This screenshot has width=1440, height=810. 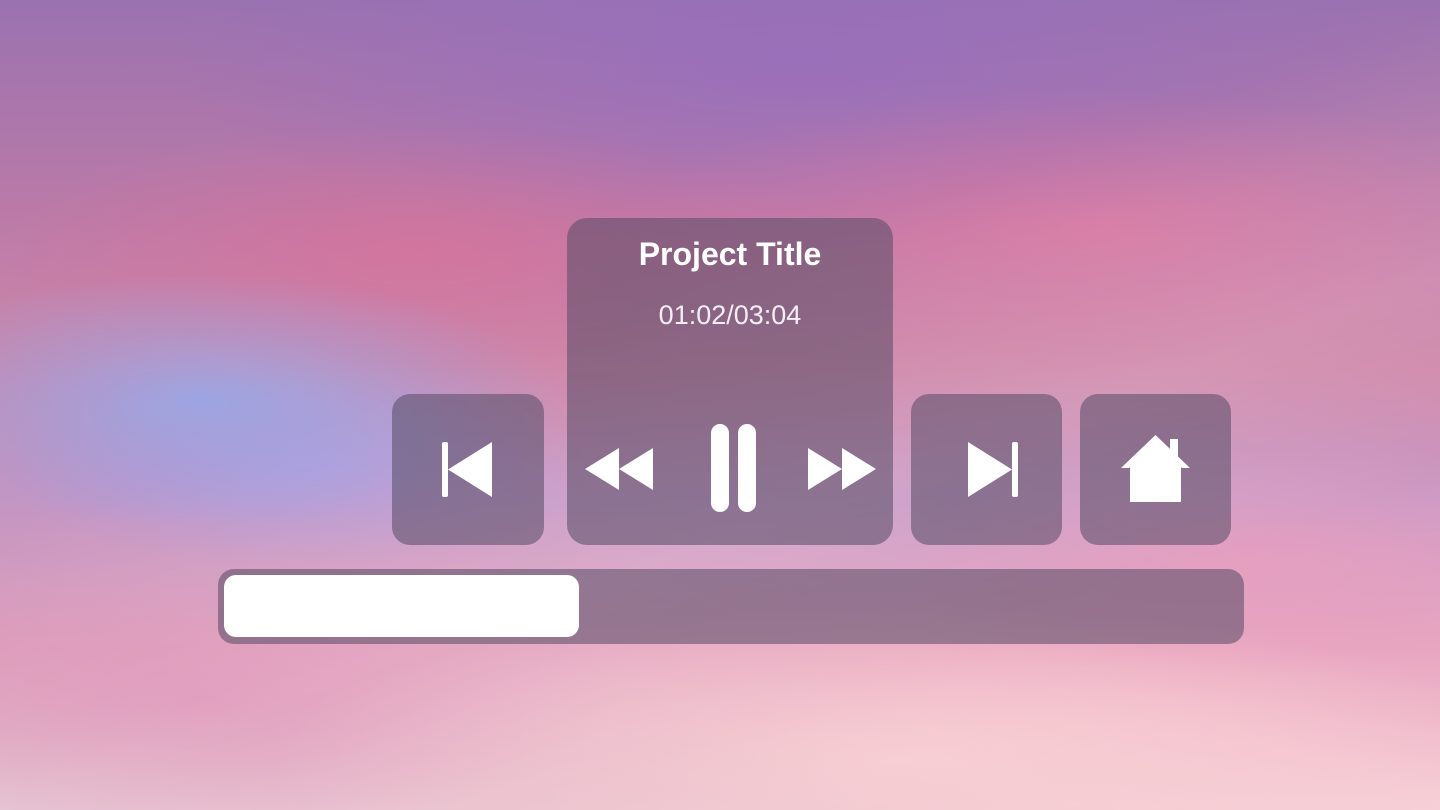 I want to click on progress-fill, so click(x=401, y=606).